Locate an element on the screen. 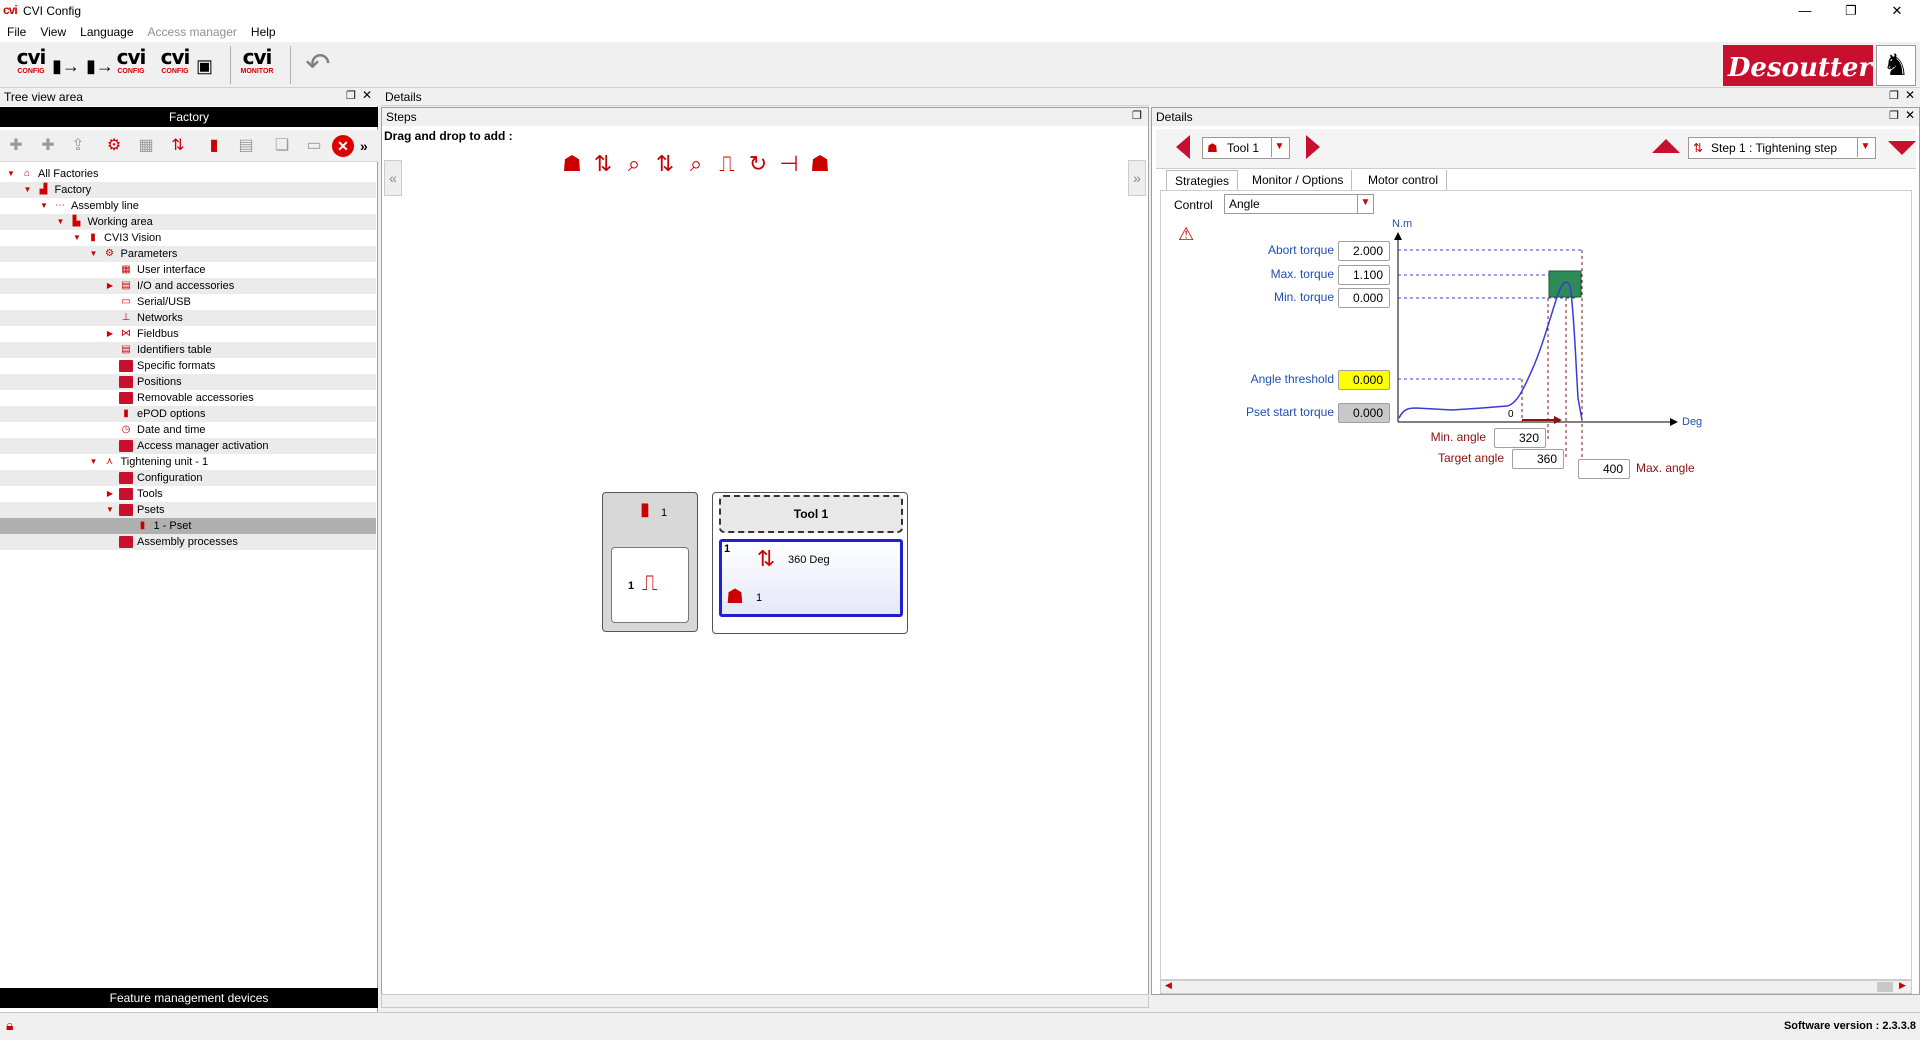 The width and height of the screenshot is (1920, 1040). tree-item: ▶ Tools is located at coordinates (188, 494).